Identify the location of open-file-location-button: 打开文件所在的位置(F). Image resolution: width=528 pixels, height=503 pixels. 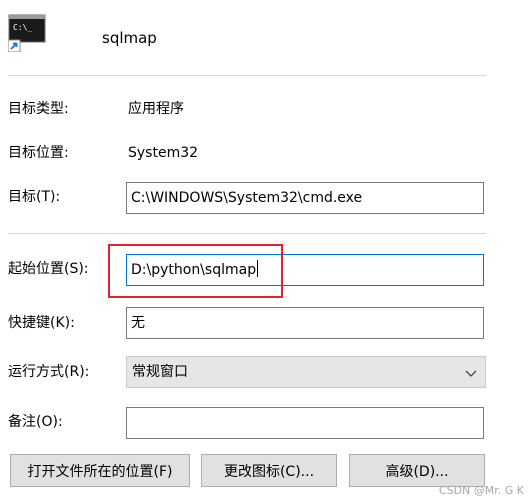
(100, 470).